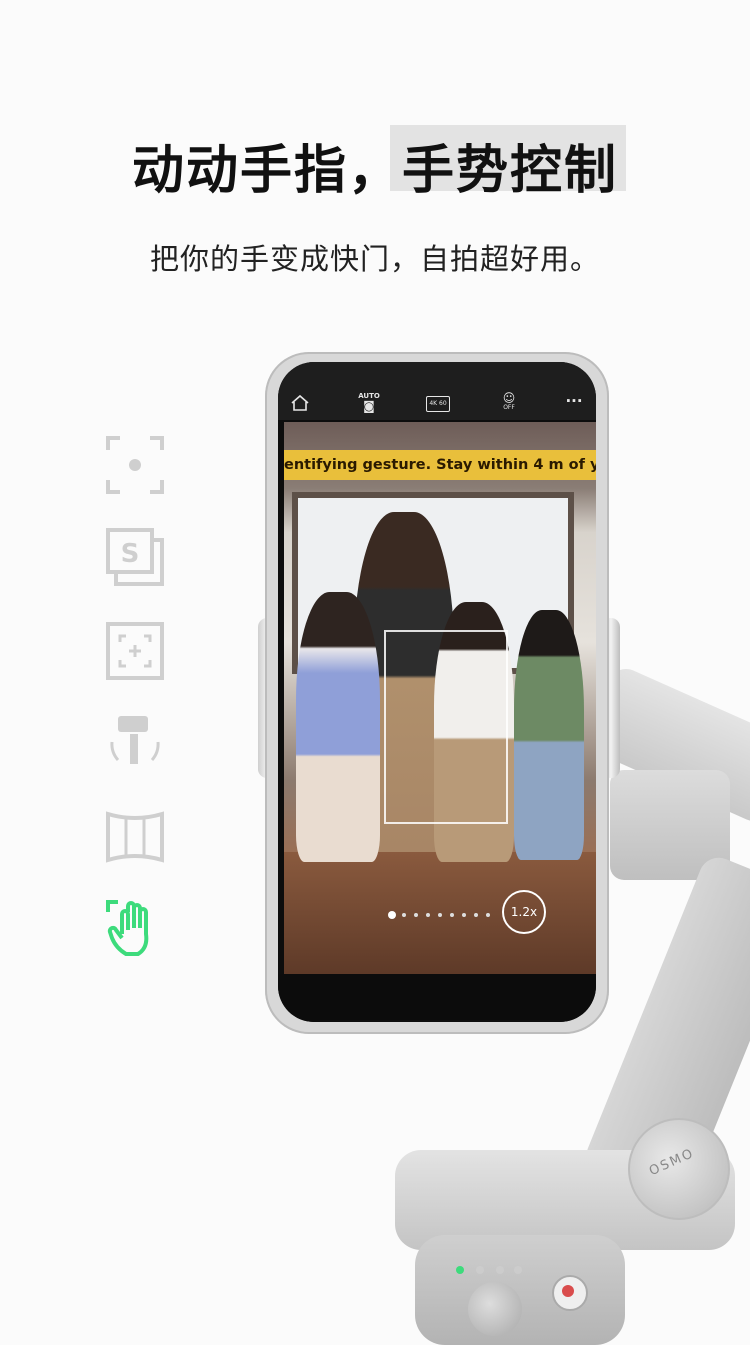 The width and height of the screenshot is (750, 1345). I want to click on svg-text: S, so click(130, 554).